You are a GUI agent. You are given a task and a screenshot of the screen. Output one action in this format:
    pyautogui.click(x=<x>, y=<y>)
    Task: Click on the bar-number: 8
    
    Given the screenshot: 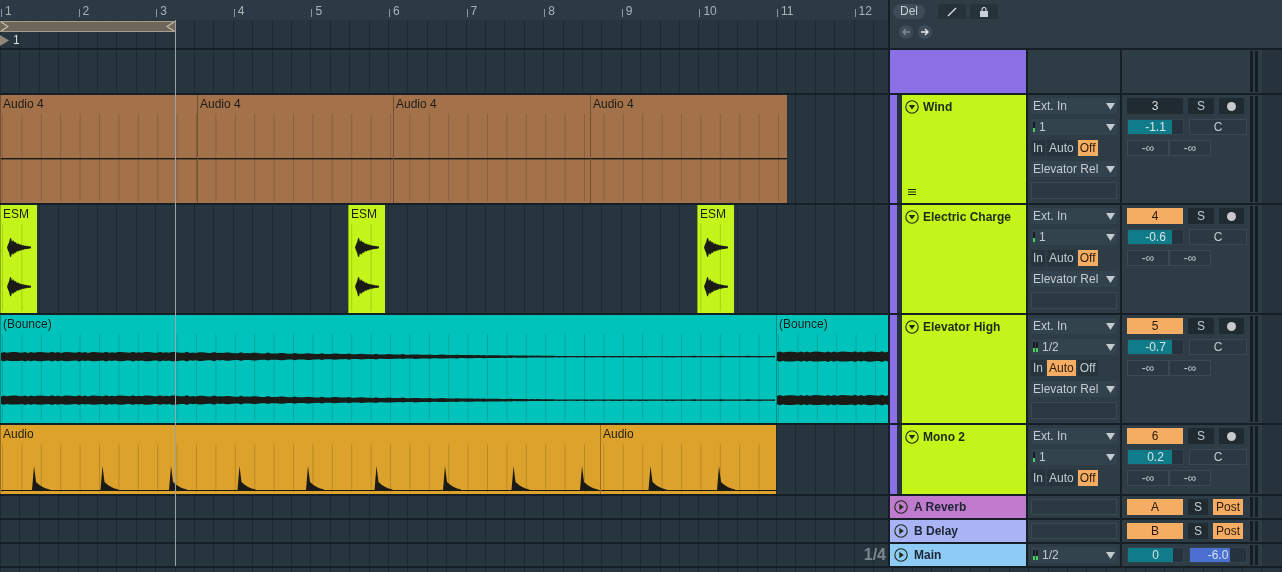 What is the action you would take?
    pyautogui.click(x=551, y=11)
    